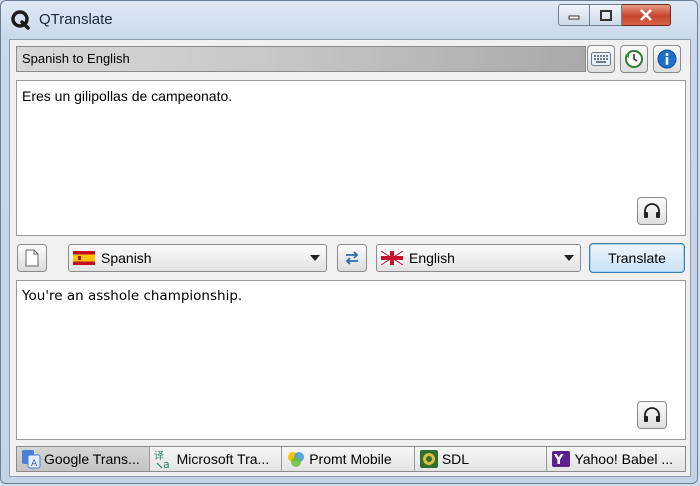 This screenshot has width=700, height=486. What do you see at coordinates (481, 459) in the screenshot?
I see `tab-sdl: SDL` at bounding box center [481, 459].